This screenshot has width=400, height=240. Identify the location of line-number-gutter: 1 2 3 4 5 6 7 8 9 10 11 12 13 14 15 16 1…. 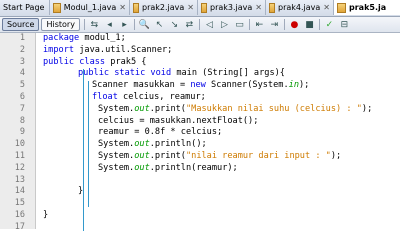
(18, 132).